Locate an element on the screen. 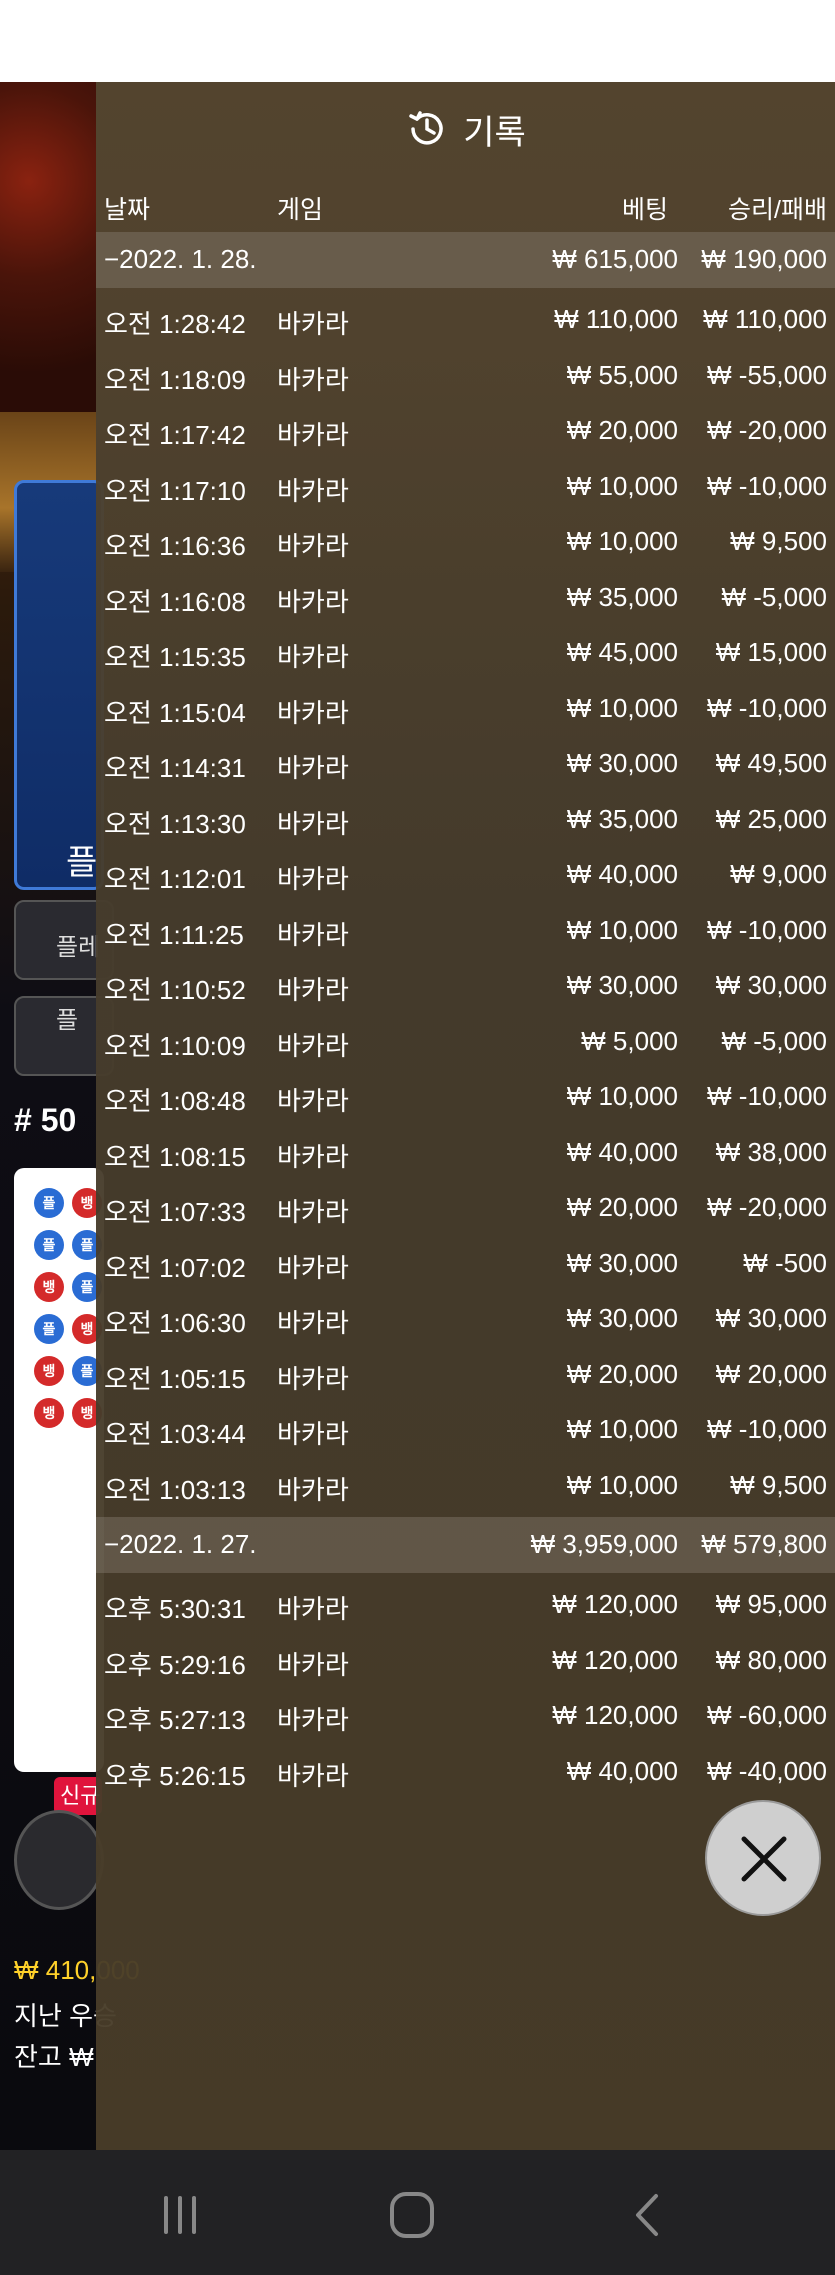 This screenshot has height=2275, width=835. close-button is located at coordinates (763, 1858).